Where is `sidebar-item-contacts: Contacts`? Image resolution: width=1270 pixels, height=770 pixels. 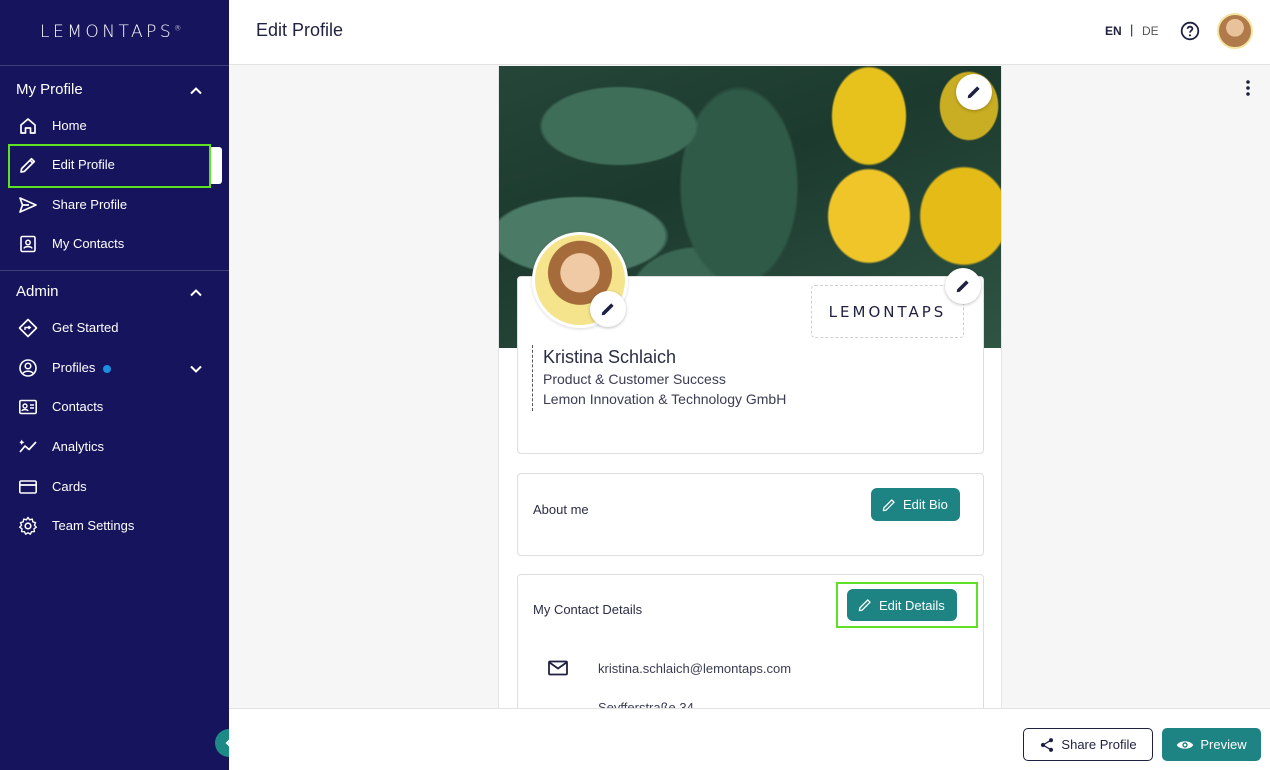 sidebar-item-contacts: Contacts is located at coordinates (115, 407).